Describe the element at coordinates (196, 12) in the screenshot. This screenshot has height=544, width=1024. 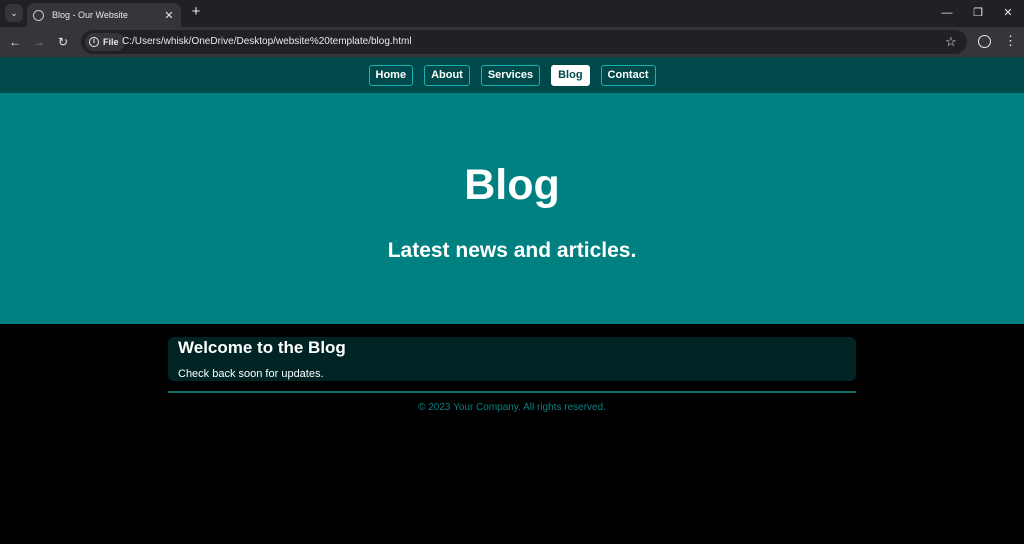
I see `plus-icon: +` at that location.